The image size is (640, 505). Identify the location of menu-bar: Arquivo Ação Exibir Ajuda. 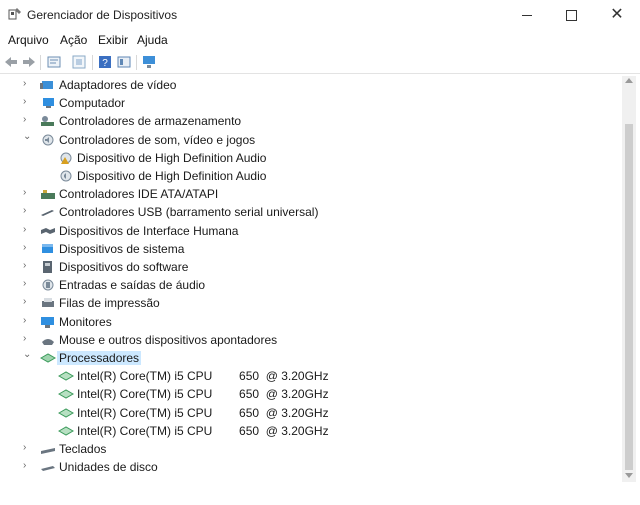
(320, 41).